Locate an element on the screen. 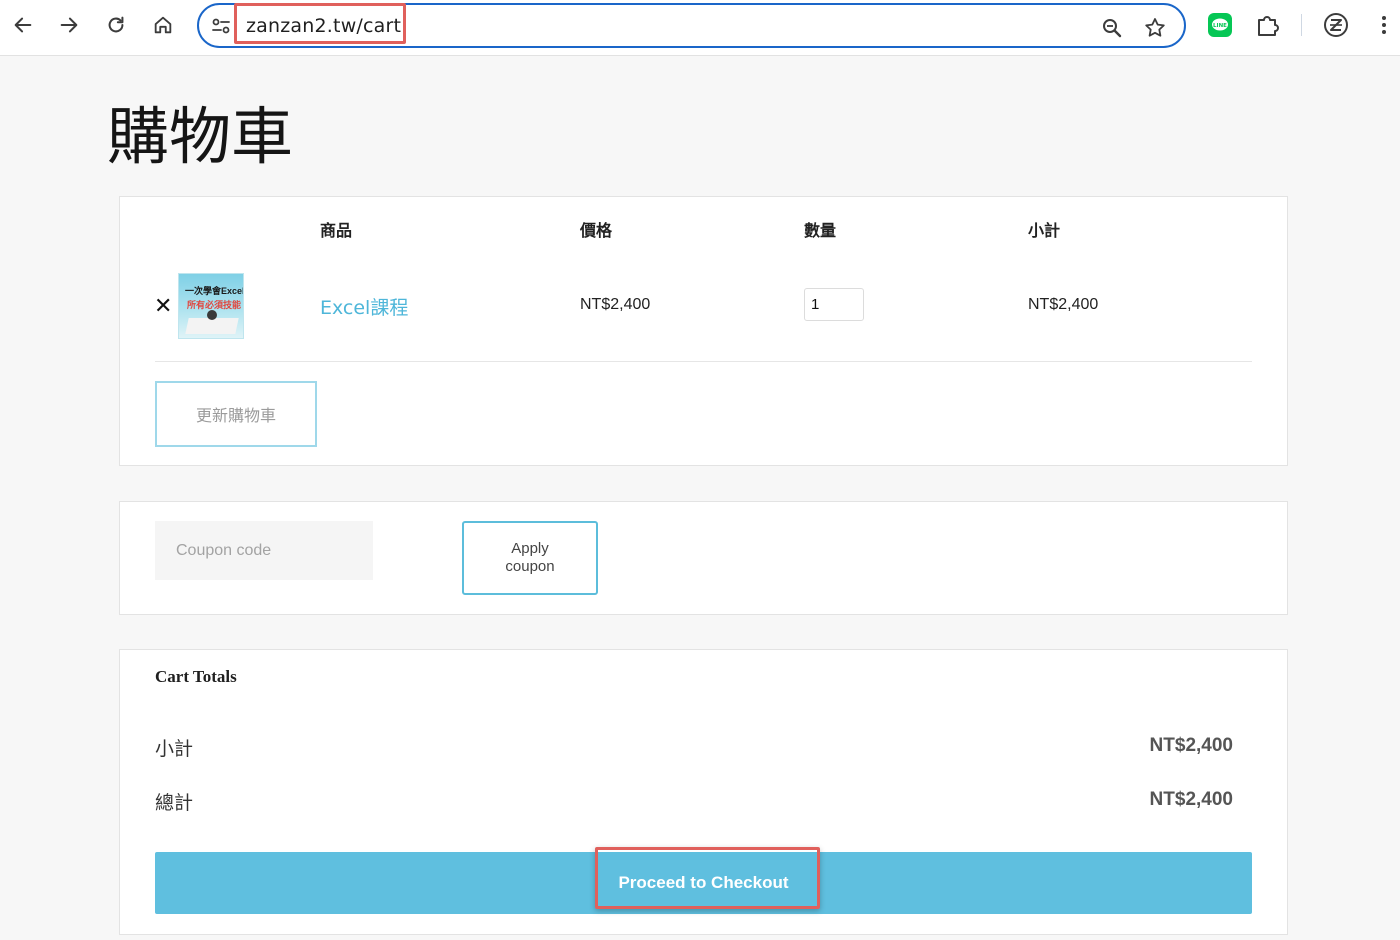  kebab-menu-icon is located at coordinates (1384, 25).